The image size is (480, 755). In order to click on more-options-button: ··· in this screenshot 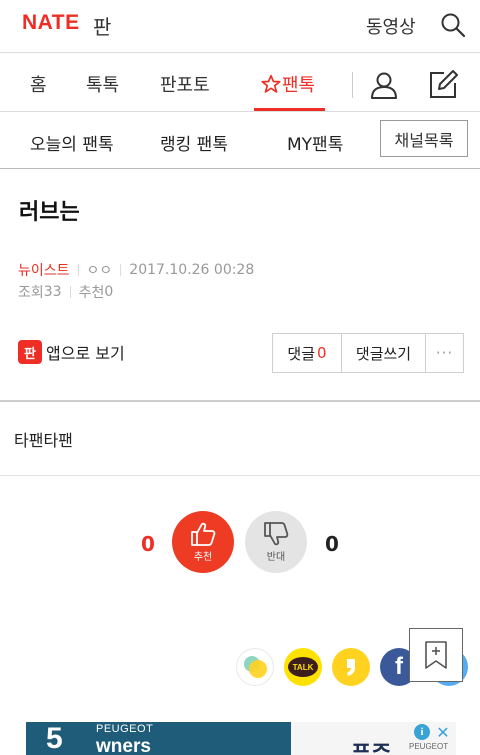, I will do `click(444, 353)`.